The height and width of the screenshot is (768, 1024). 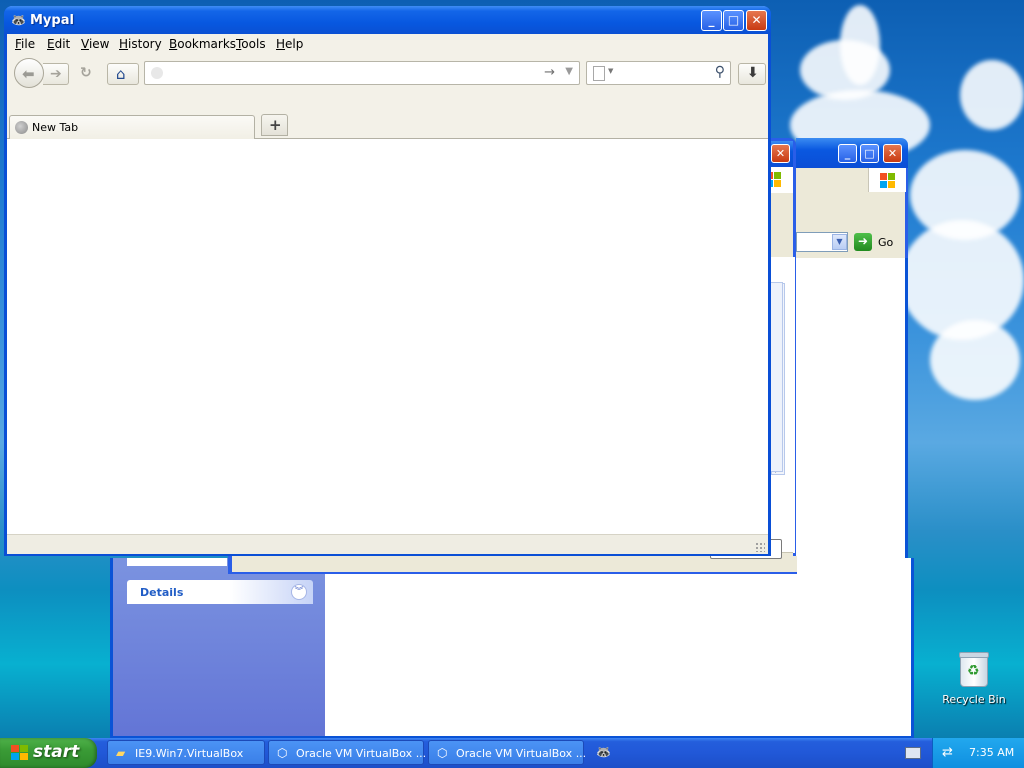 I want to click on ie-maximize-button: □, so click(x=869, y=153).